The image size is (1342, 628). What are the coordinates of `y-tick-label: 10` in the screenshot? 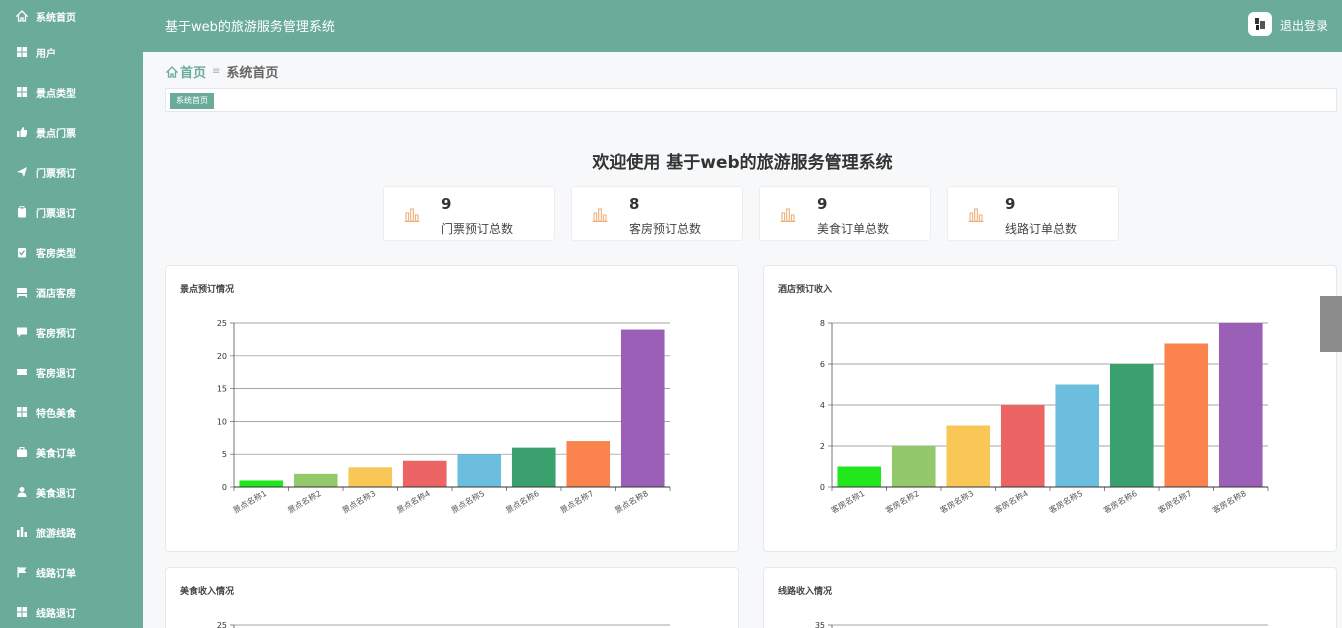 It's located at (222, 421).